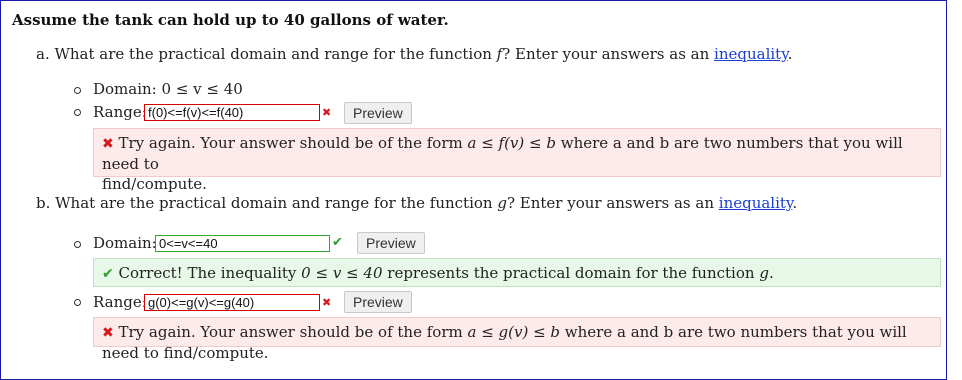 The image size is (962, 380). What do you see at coordinates (511, 143) in the screenshot?
I see `part-a-feedback-expr: a ≤ f(v) ≤ b` at bounding box center [511, 143].